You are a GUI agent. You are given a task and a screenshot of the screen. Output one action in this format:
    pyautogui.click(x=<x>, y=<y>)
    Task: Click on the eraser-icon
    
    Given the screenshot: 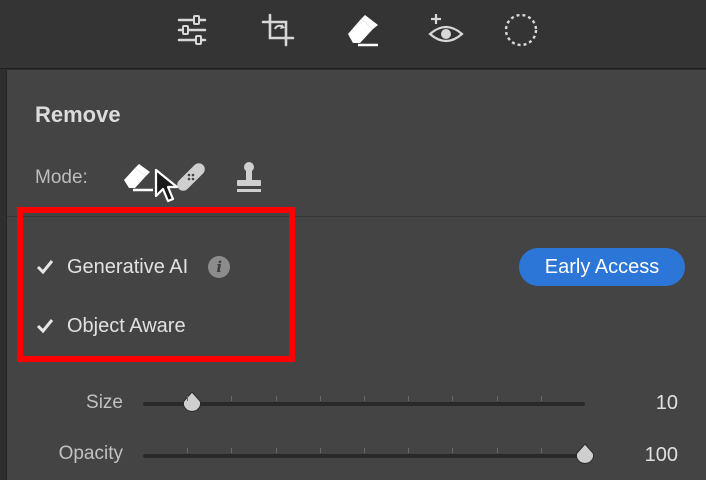 What is the action you would take?
    pyautogui.click(x=363, y=30)
    